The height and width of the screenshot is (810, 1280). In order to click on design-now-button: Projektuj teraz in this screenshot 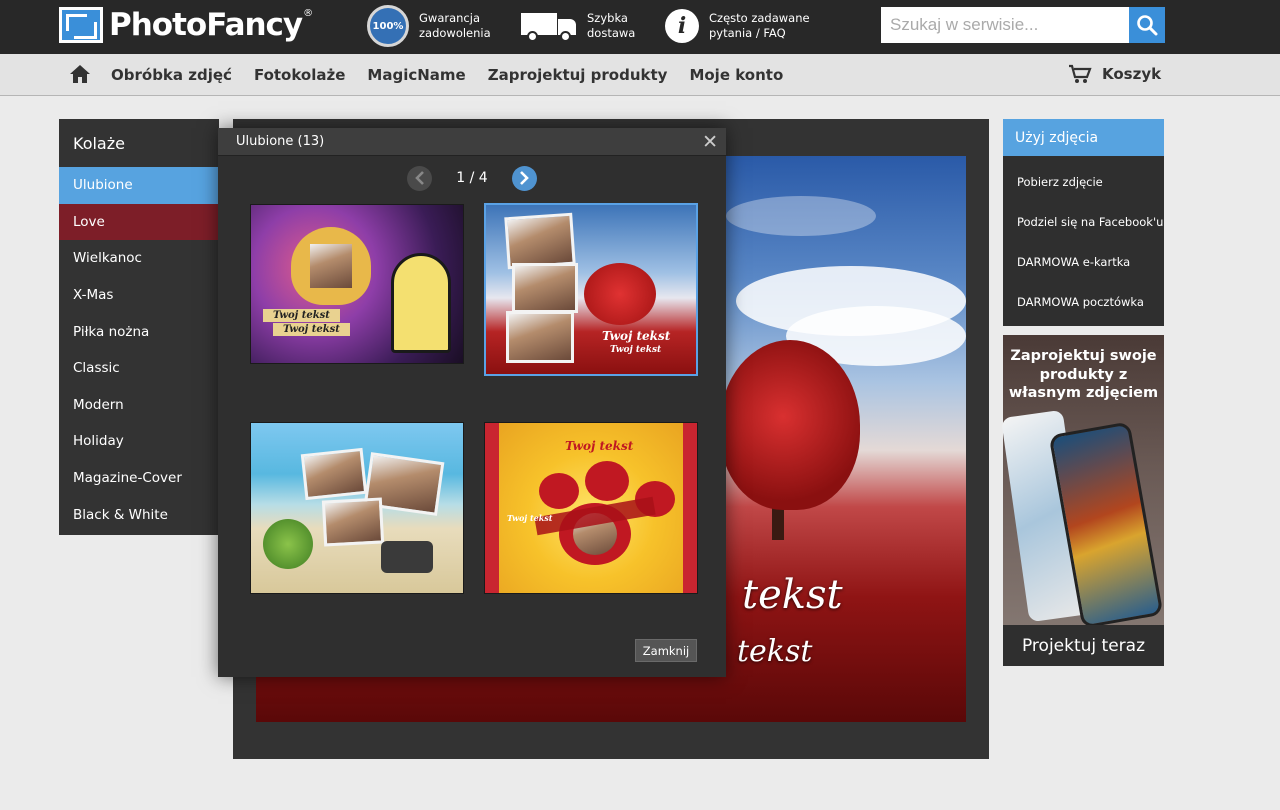, I will do `click(1083, 645)`.